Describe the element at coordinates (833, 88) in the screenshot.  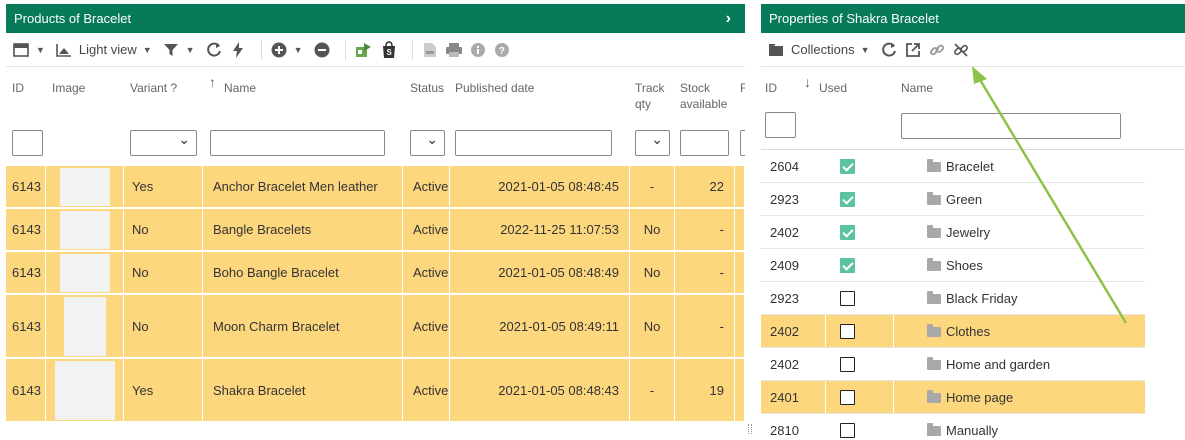
I see `column-header-used: Used` at that location.